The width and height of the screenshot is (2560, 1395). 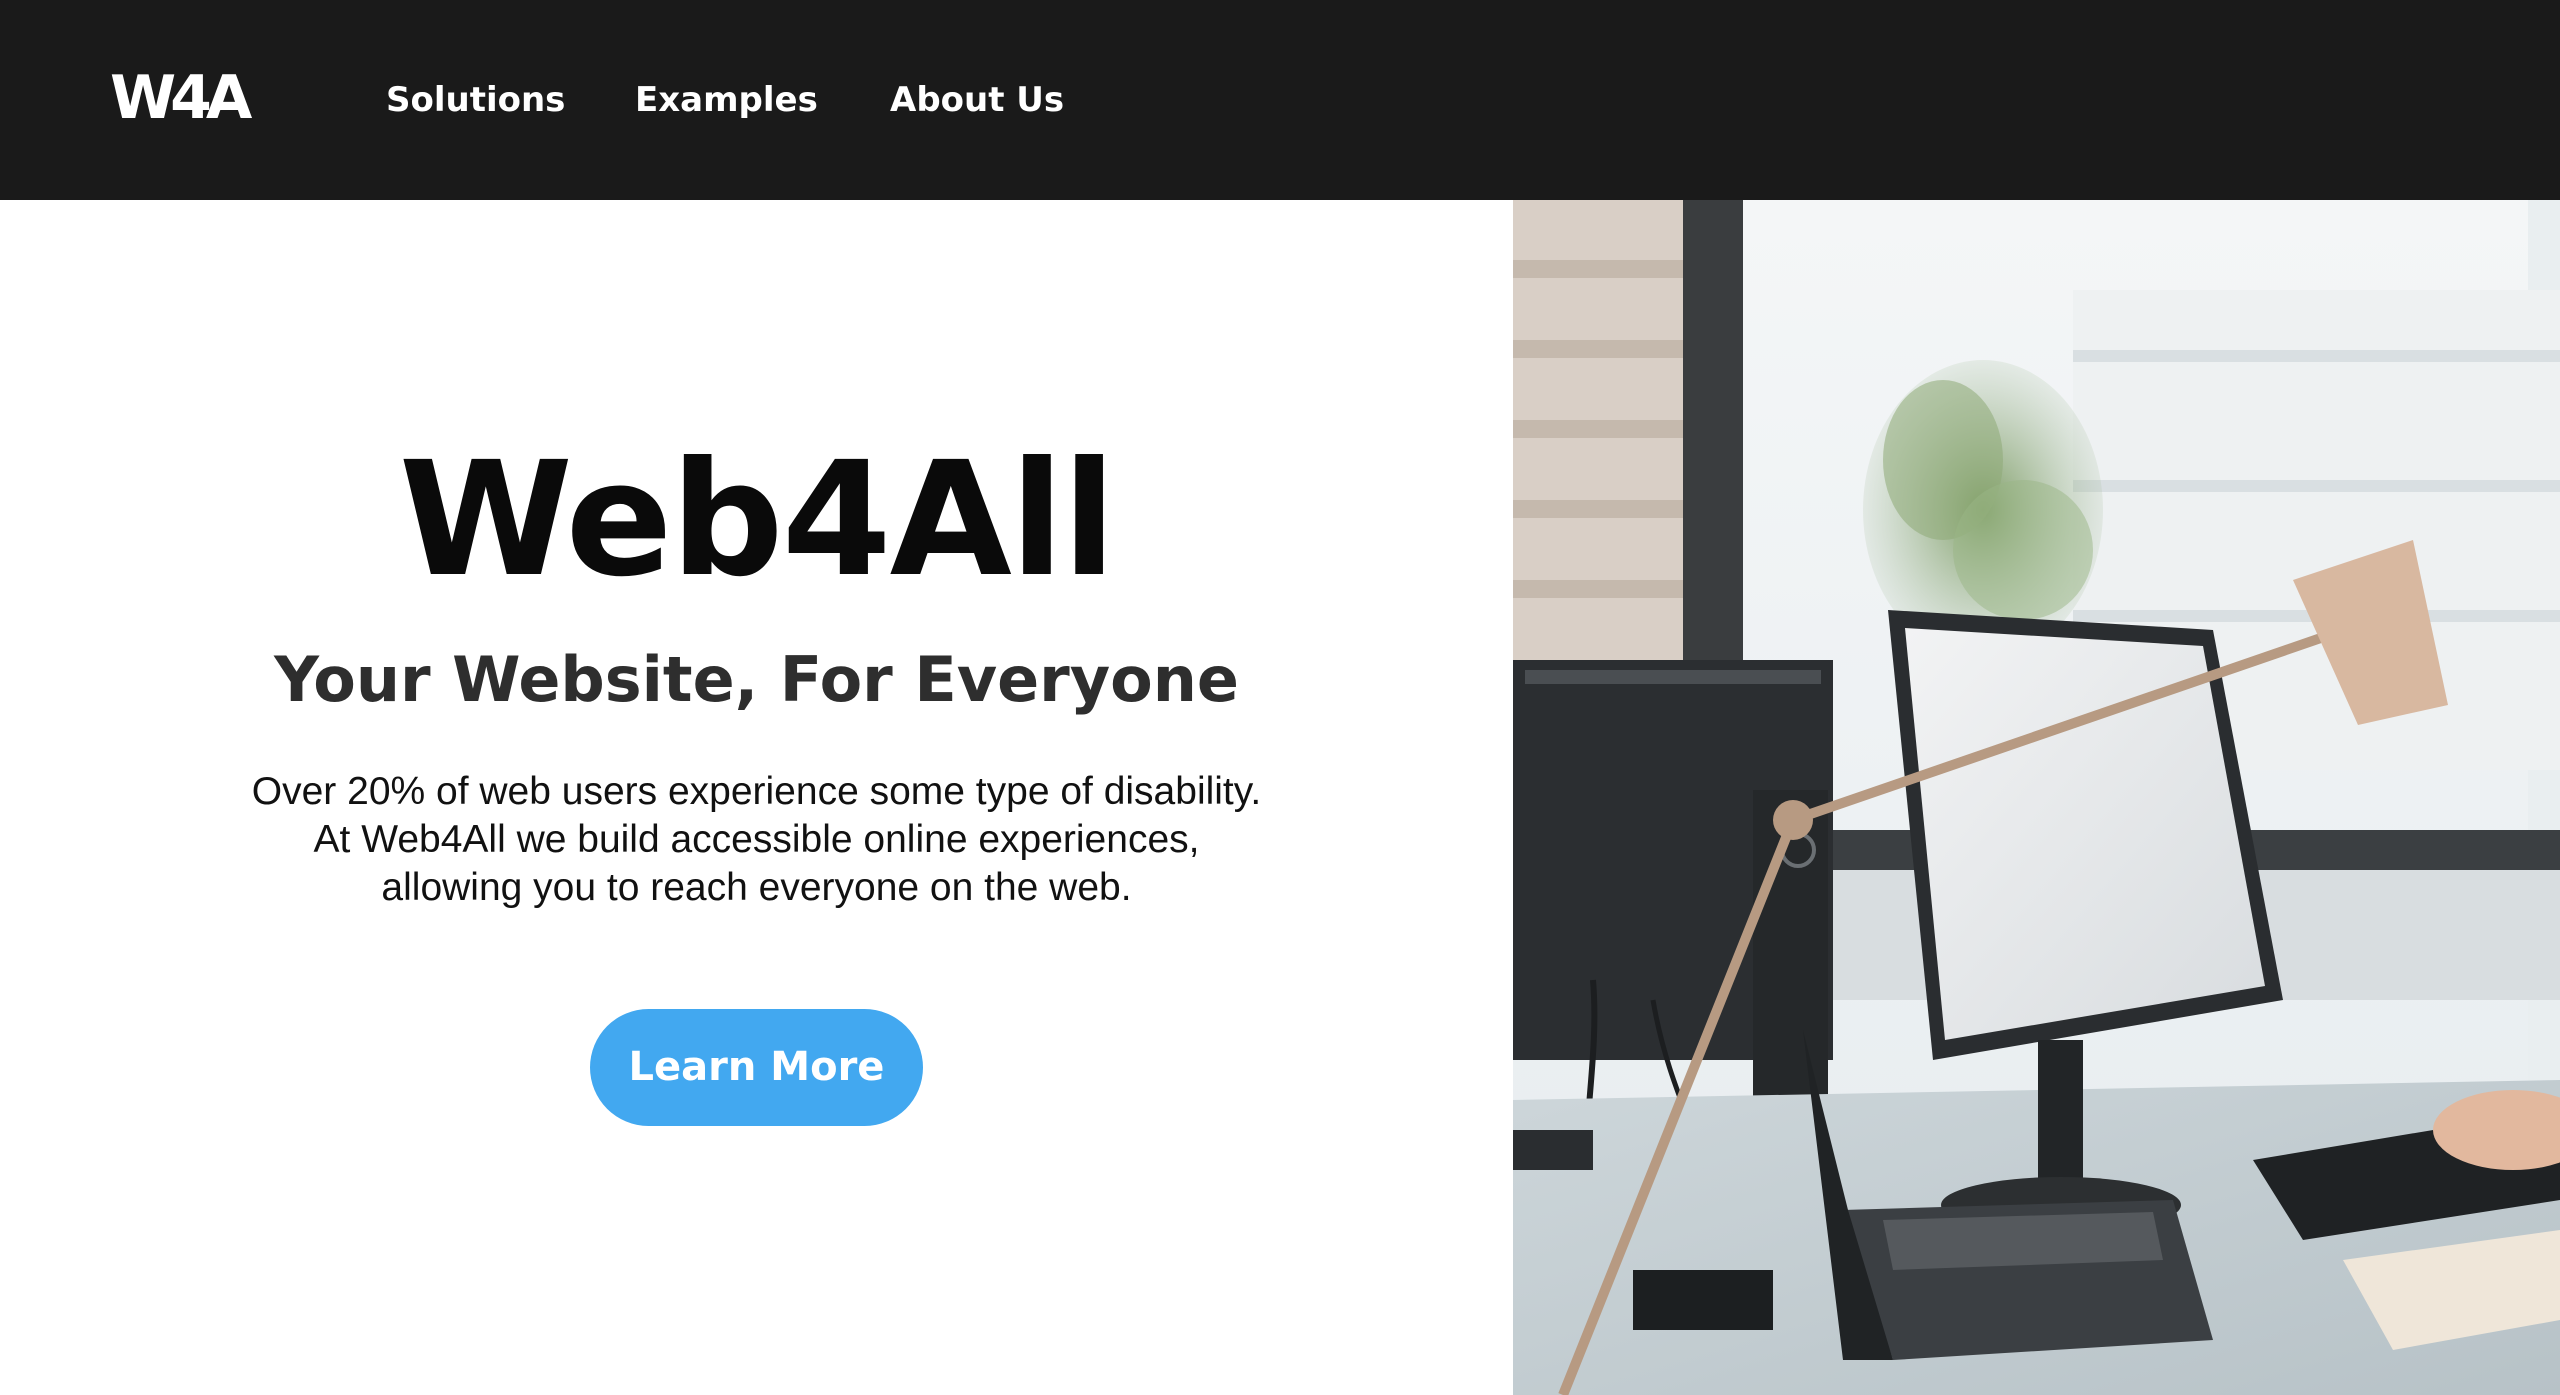 What do you see at coordinates (757, 520) in the screenshot?
I see `hero-title: Web4All` at bounding box center [757, 520].